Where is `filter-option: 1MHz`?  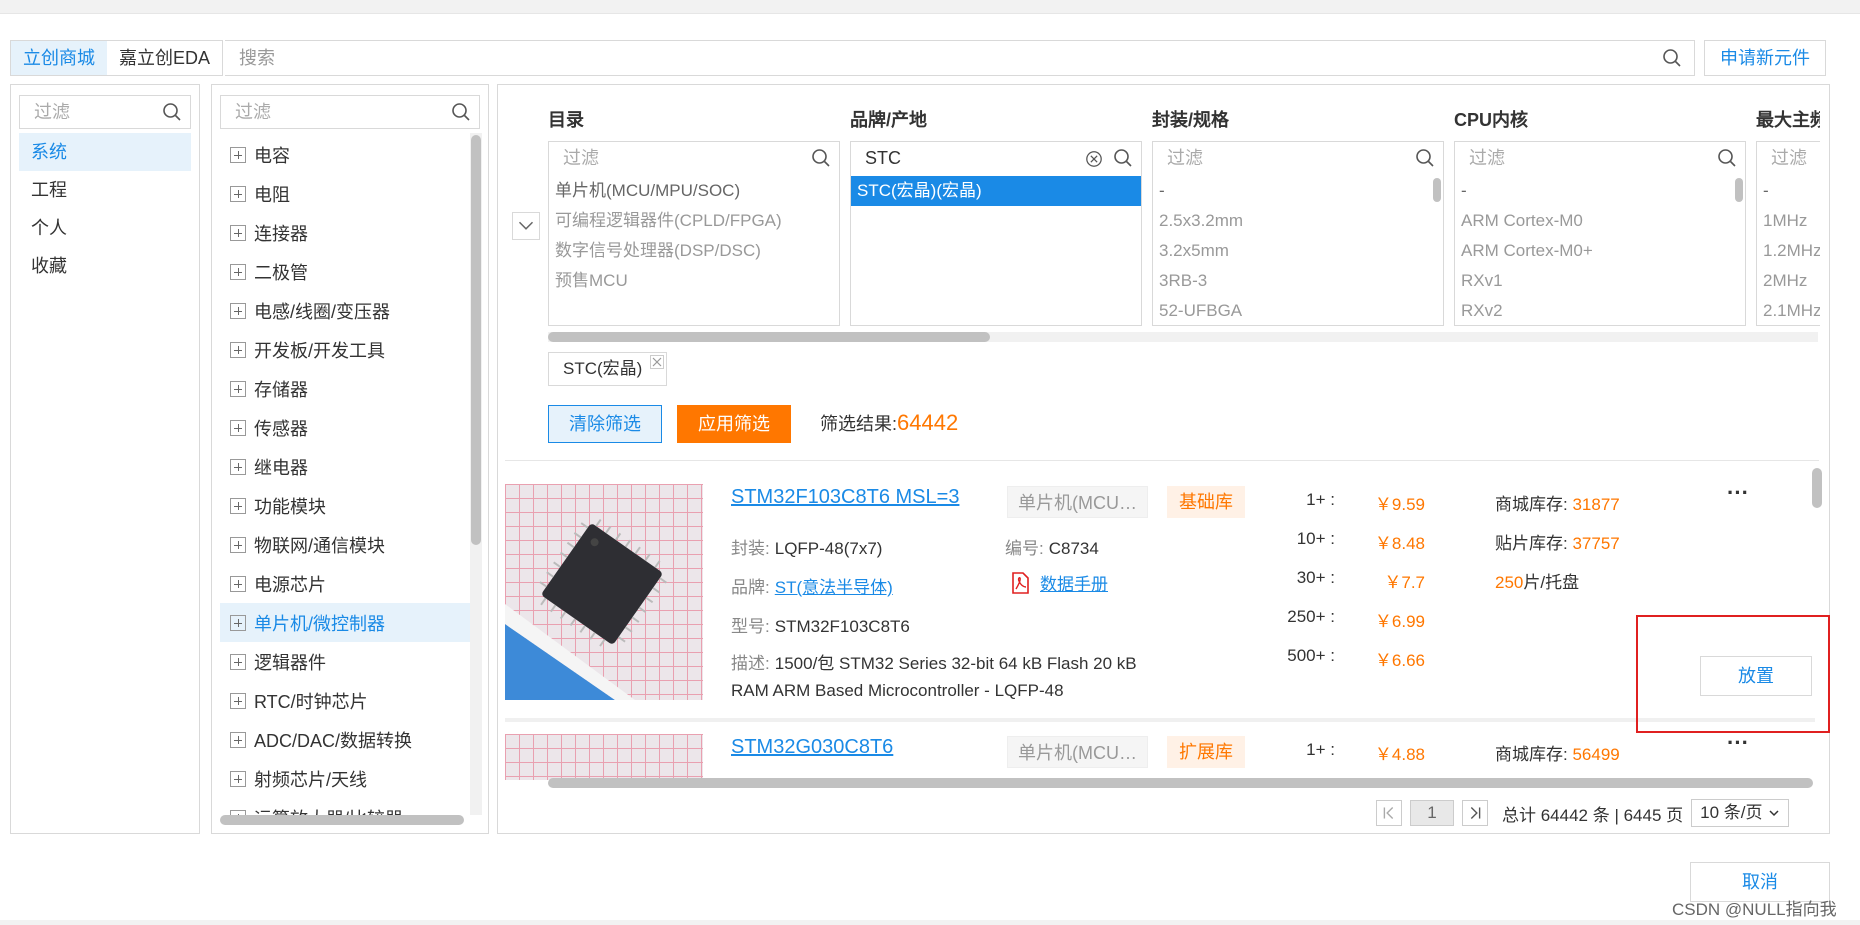 filter-option: 1MHz is located at coordinates (1788, 221).